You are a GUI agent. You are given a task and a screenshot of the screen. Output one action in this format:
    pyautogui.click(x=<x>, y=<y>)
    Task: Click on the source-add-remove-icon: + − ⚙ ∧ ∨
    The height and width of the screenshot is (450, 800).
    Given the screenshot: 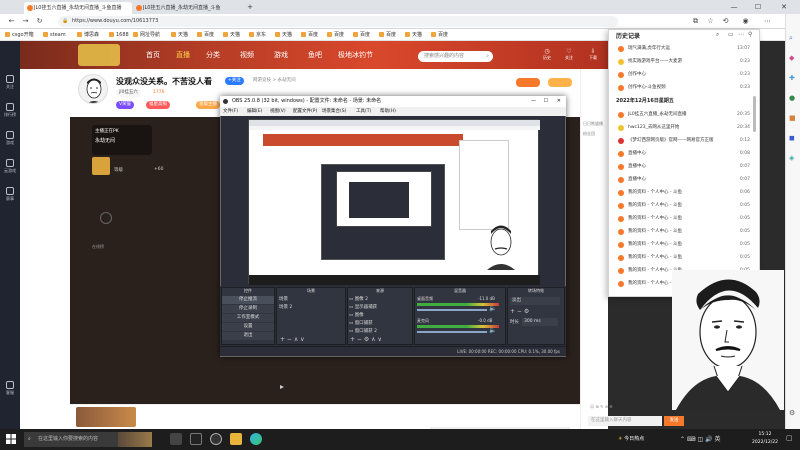 What is the action you would take?
    pyautogui.click(x=366, y=339)
    